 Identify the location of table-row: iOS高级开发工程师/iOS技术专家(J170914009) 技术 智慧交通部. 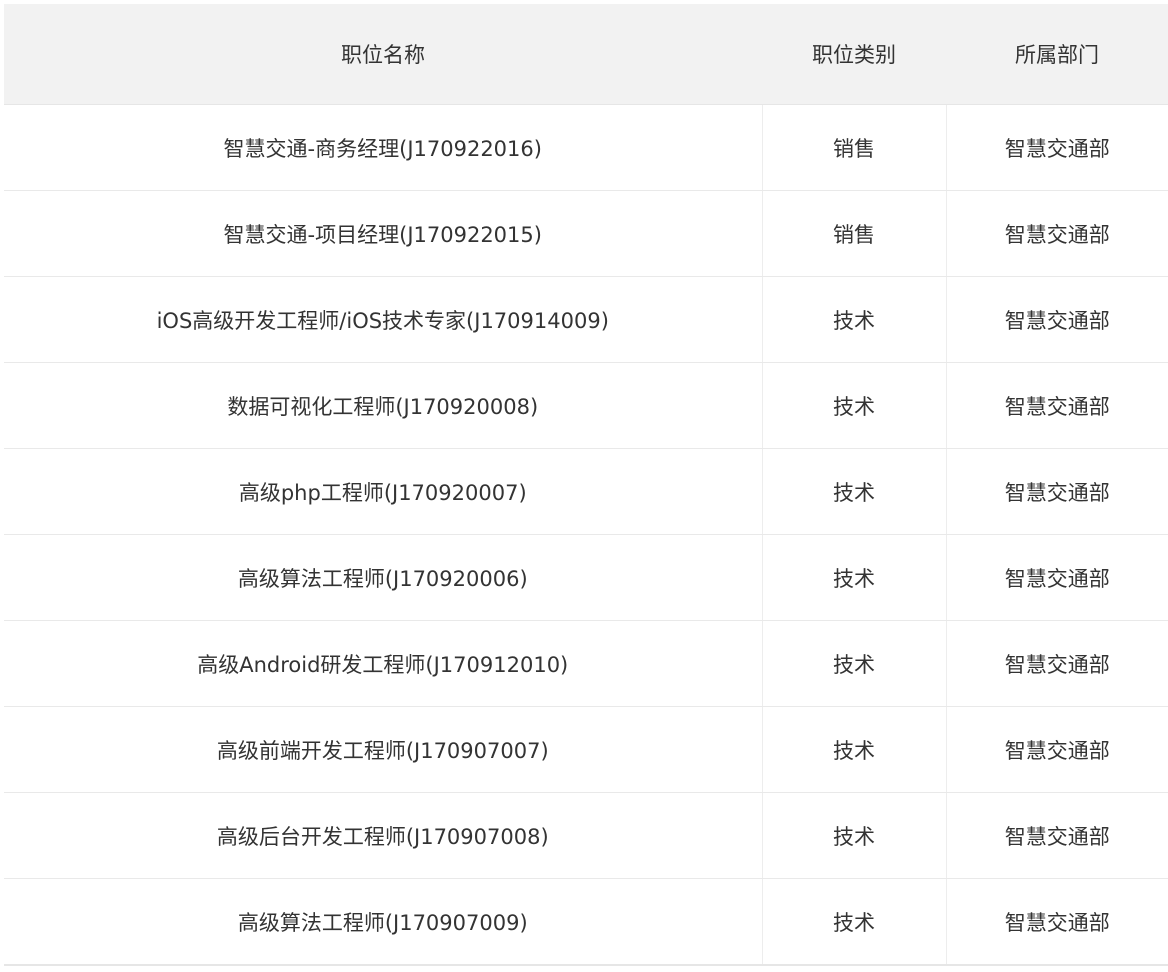
(586, 319).